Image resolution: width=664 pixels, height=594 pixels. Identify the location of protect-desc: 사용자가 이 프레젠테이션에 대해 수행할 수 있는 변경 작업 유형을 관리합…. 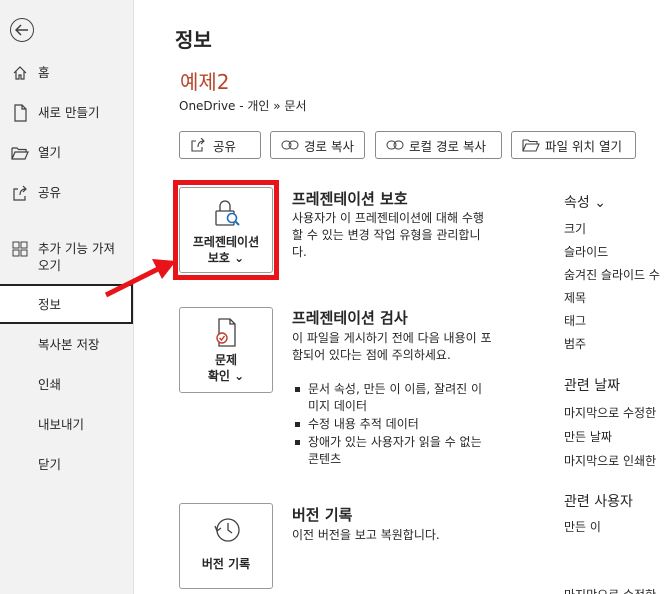
(388, 235).